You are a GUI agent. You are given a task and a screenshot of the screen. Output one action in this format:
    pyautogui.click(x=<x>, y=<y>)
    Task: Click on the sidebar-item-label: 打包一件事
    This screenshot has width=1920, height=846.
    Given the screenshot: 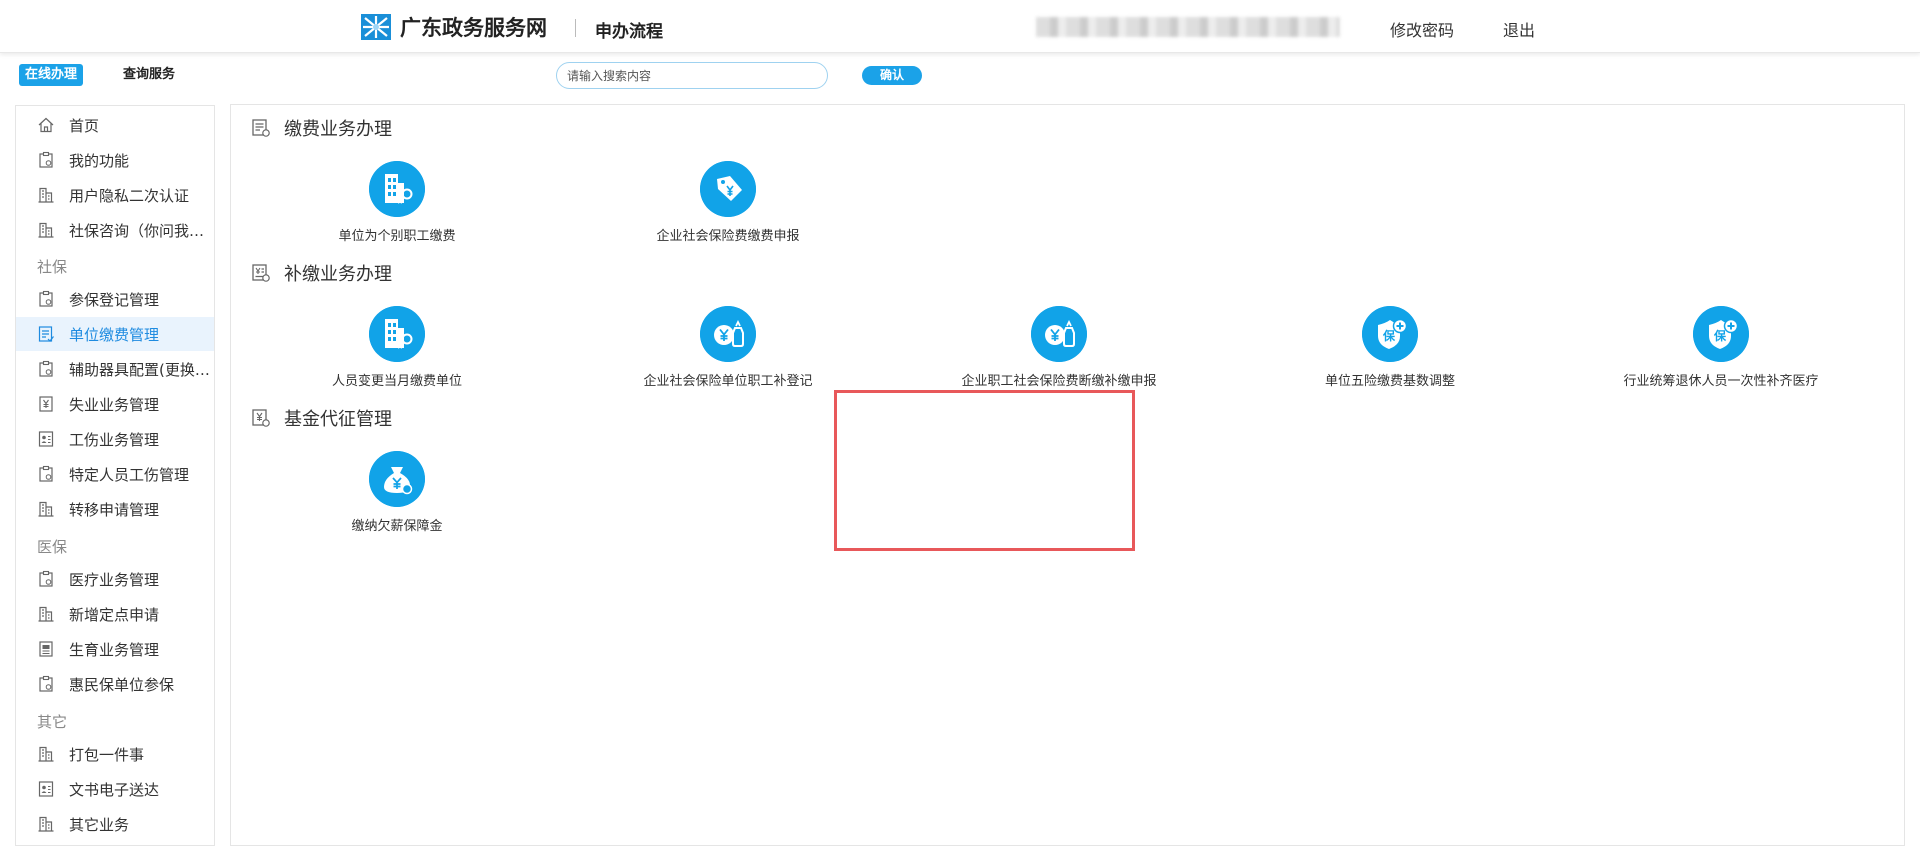 What is the action you would take?
    pyautogui.click(x=107, y=754)
    